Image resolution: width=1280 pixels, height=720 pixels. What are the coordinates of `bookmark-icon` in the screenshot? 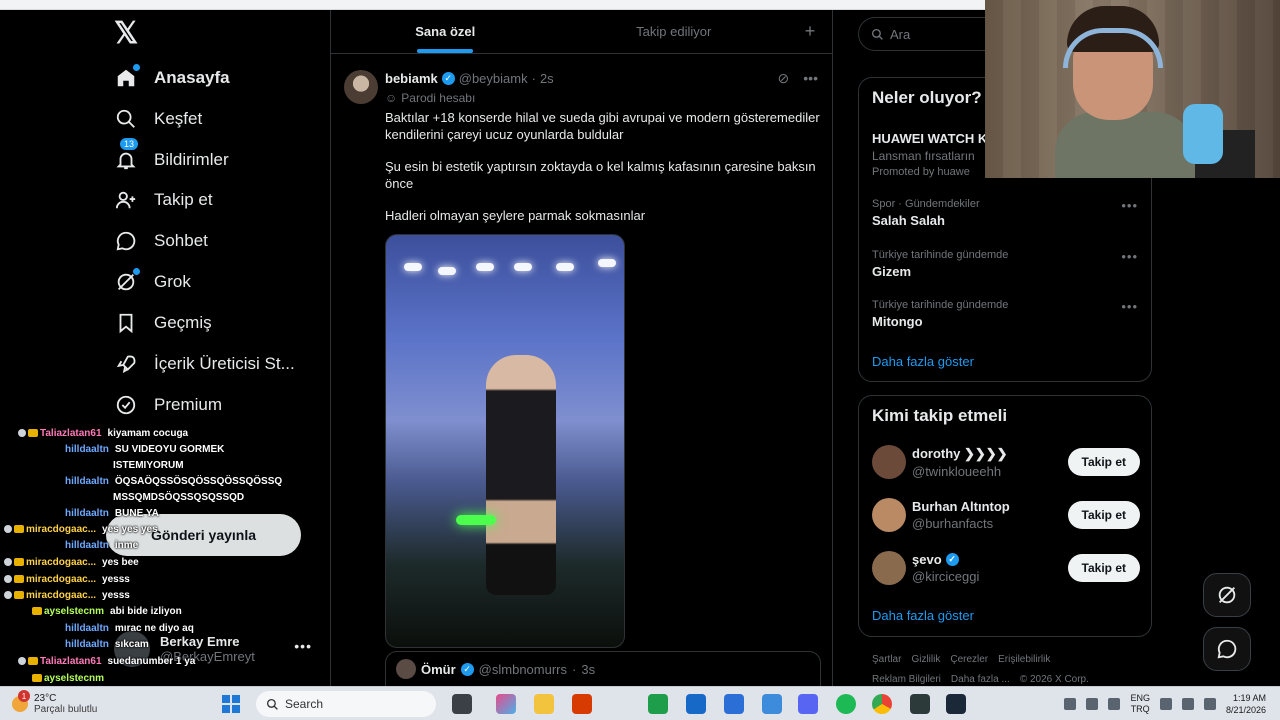 It's located at (126, 323).